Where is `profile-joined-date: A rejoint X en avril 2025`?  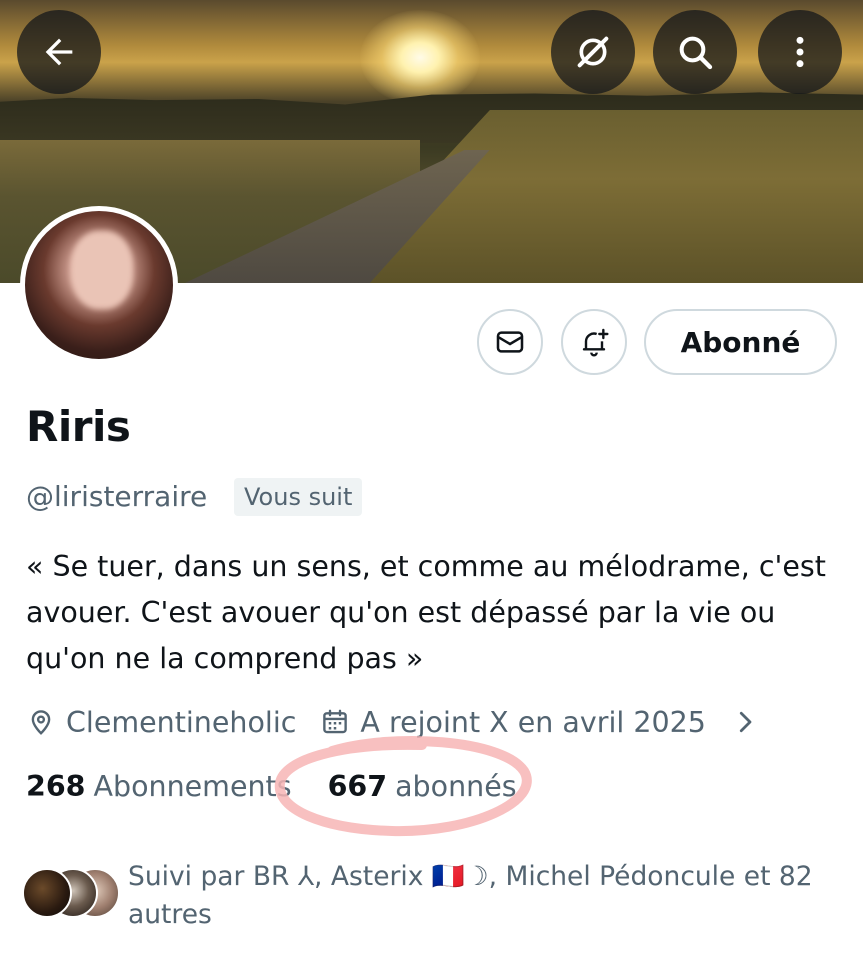 profile-joined-date: A rejoint X en avril 2025 is located at coordinates (533, 722).